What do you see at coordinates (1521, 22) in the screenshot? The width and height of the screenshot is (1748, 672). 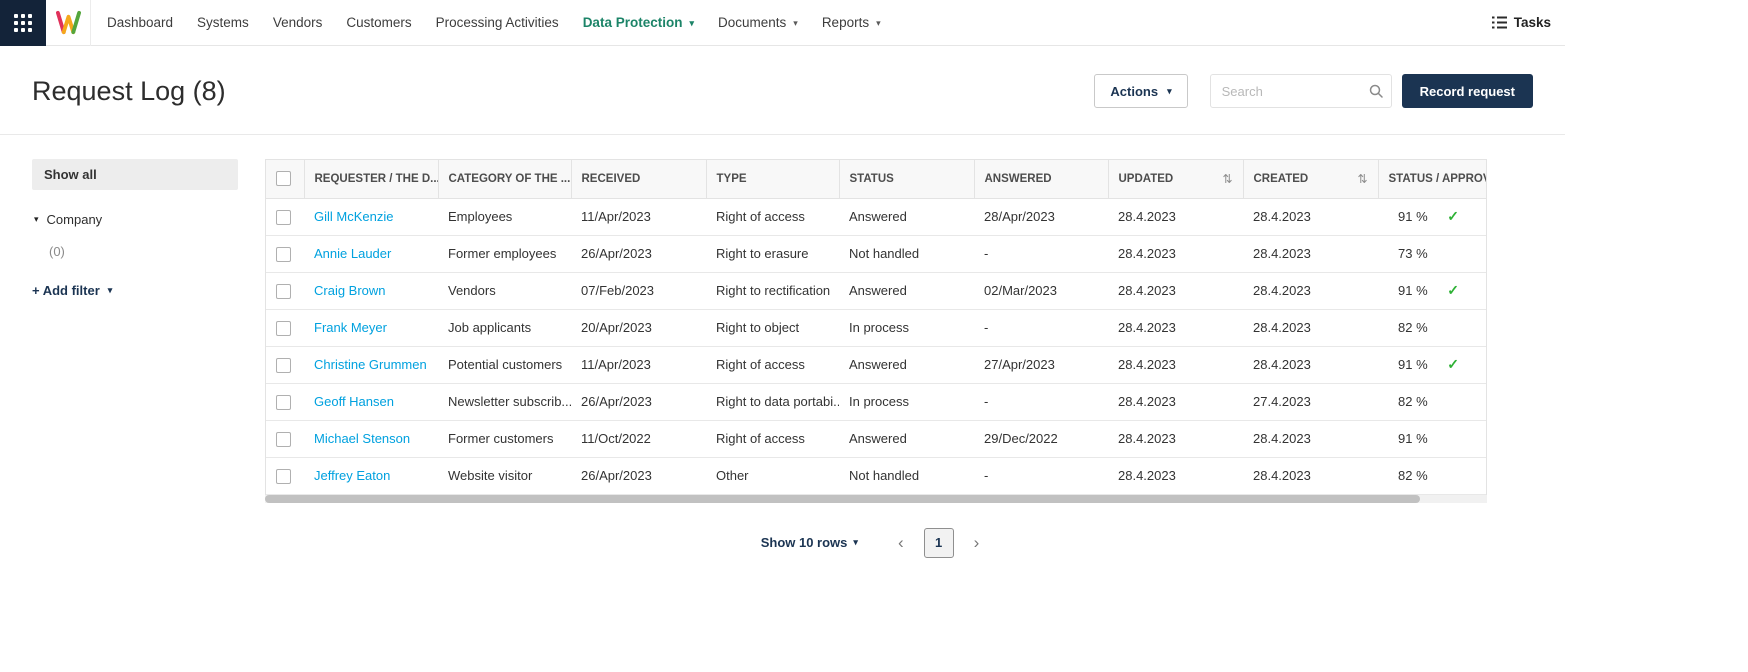 I see `tasks-button: Tasks` at bounding box center [1521, 22].